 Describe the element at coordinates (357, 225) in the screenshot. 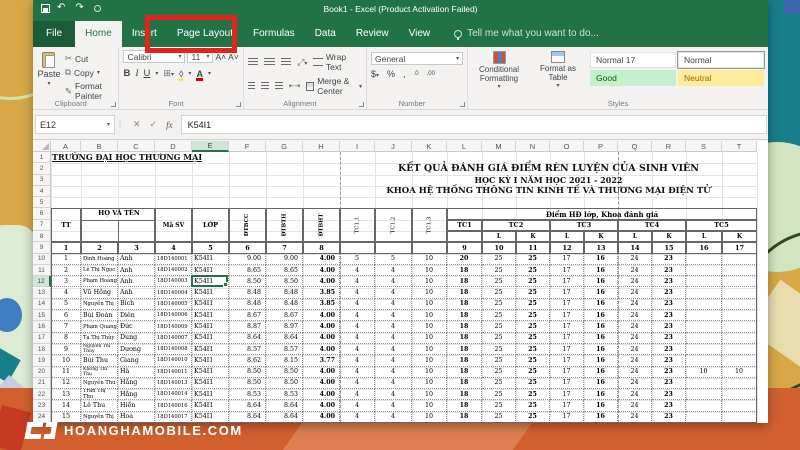

I see `header-vertical-TC1.1: TC1.1` at that location.